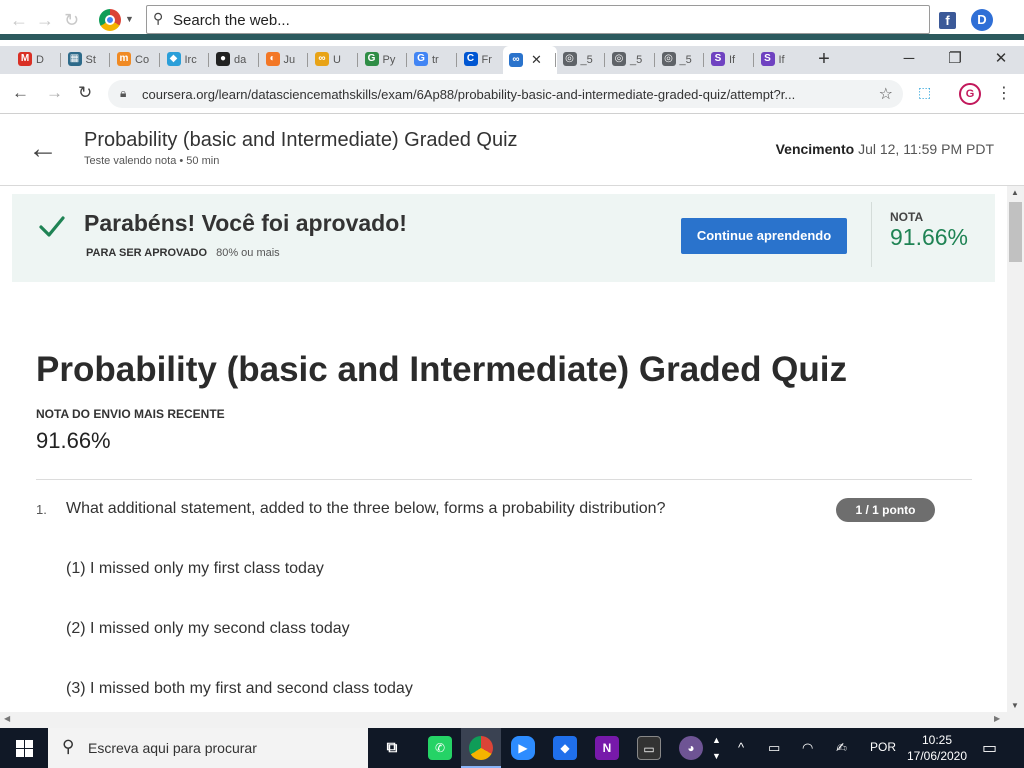 The width and height of the screenshot is (1024, 768). What do you see at coordinates (134, 60) in the screenshot?
I see `browser-tab: m Co` at bounding box center [134, 60].